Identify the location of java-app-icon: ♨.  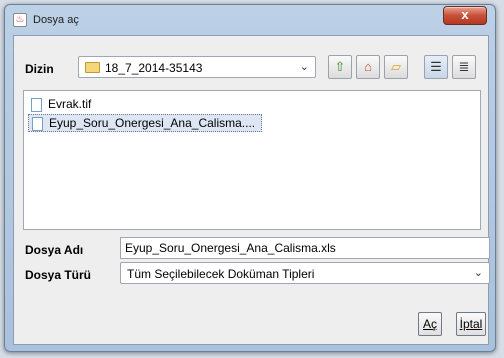
(20, 20).